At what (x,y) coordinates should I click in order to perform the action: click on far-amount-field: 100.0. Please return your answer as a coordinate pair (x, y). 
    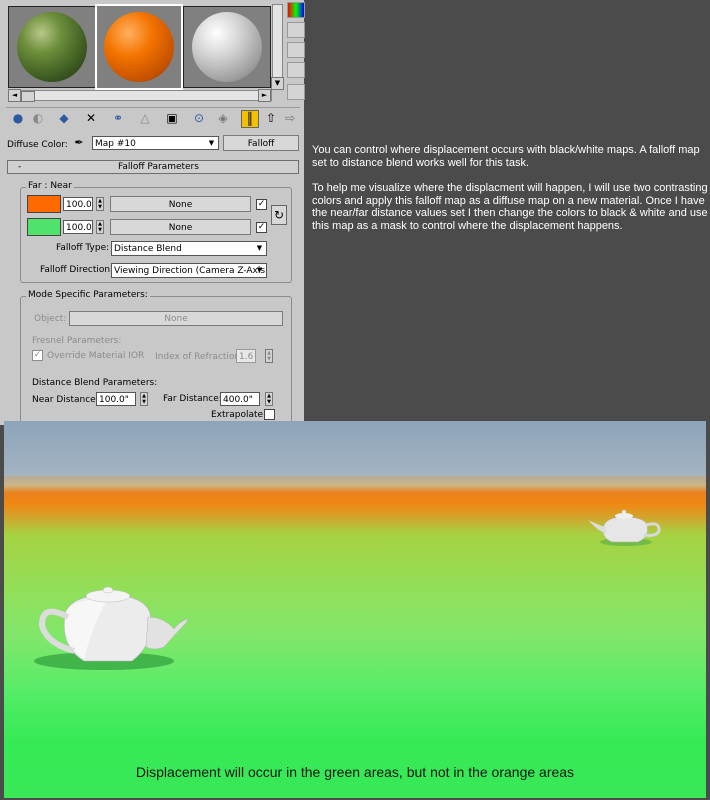
    Looking at the image, I should click on (78, 204).